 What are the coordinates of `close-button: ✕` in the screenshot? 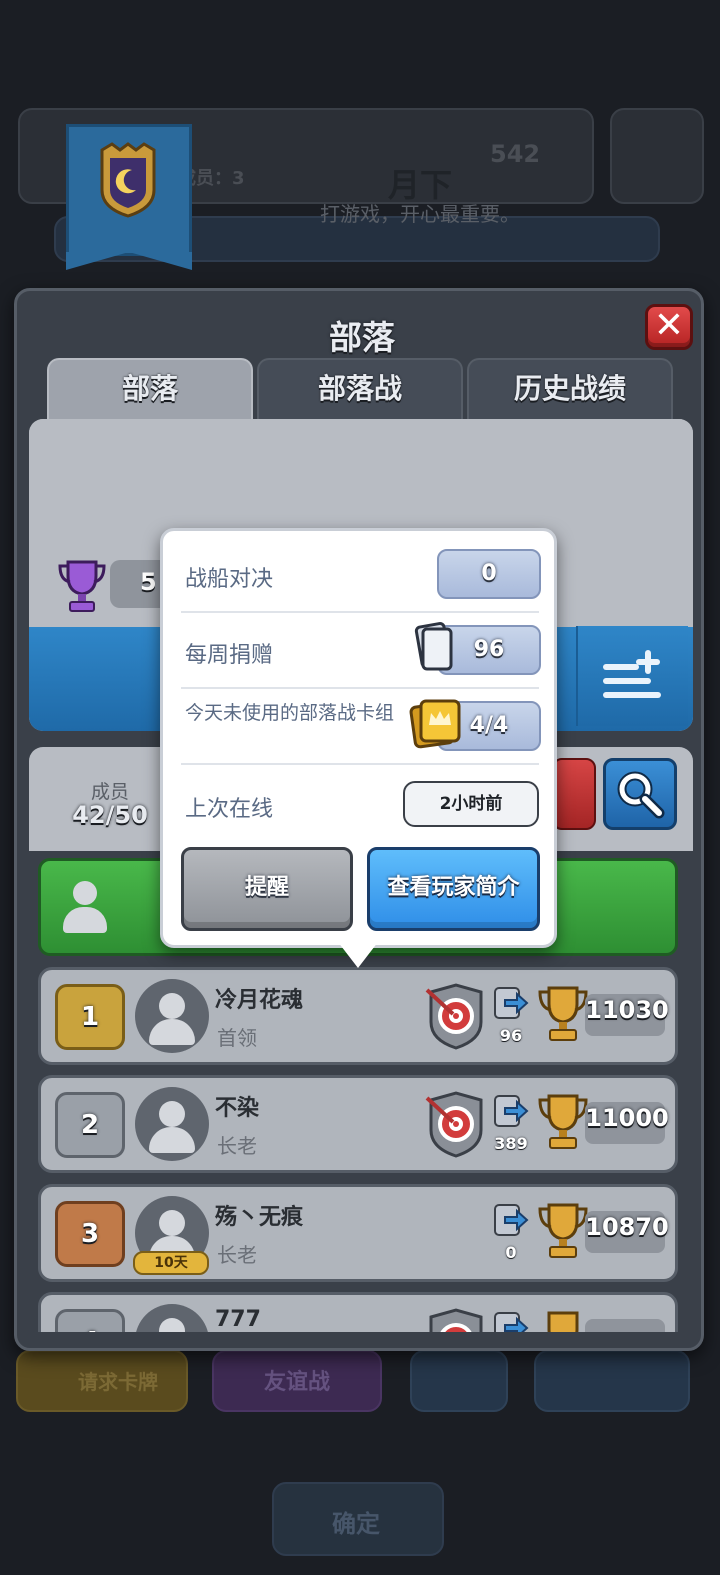 It's located at (669, 327).